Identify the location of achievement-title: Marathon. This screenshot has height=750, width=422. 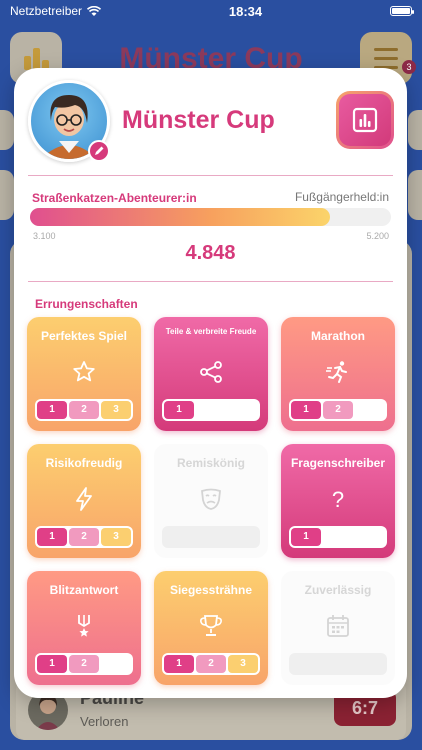
(338, 336).